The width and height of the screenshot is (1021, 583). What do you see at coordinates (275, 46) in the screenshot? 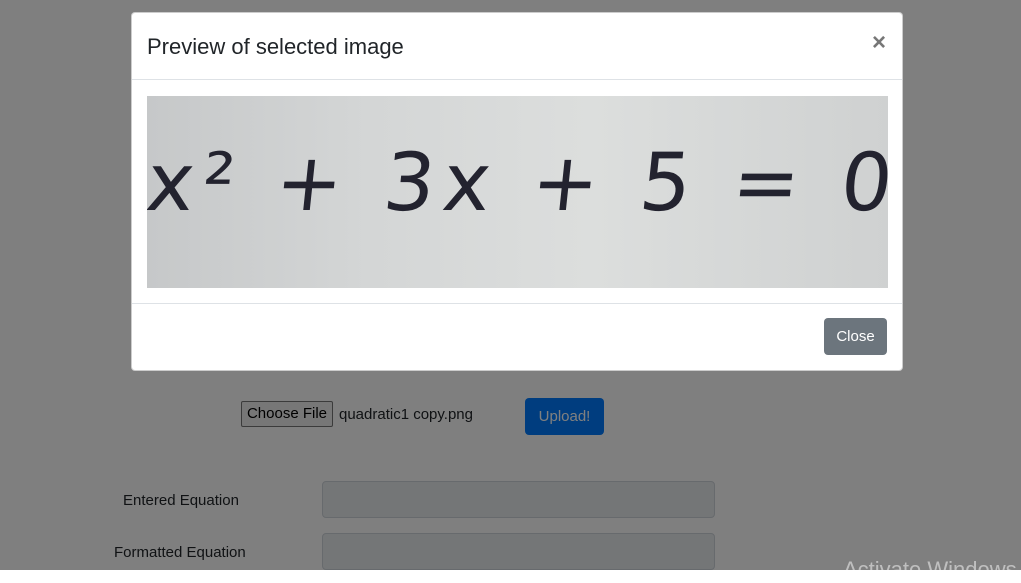
I see `modal-title: Preview of selected image` at bounding box center [275, 46].